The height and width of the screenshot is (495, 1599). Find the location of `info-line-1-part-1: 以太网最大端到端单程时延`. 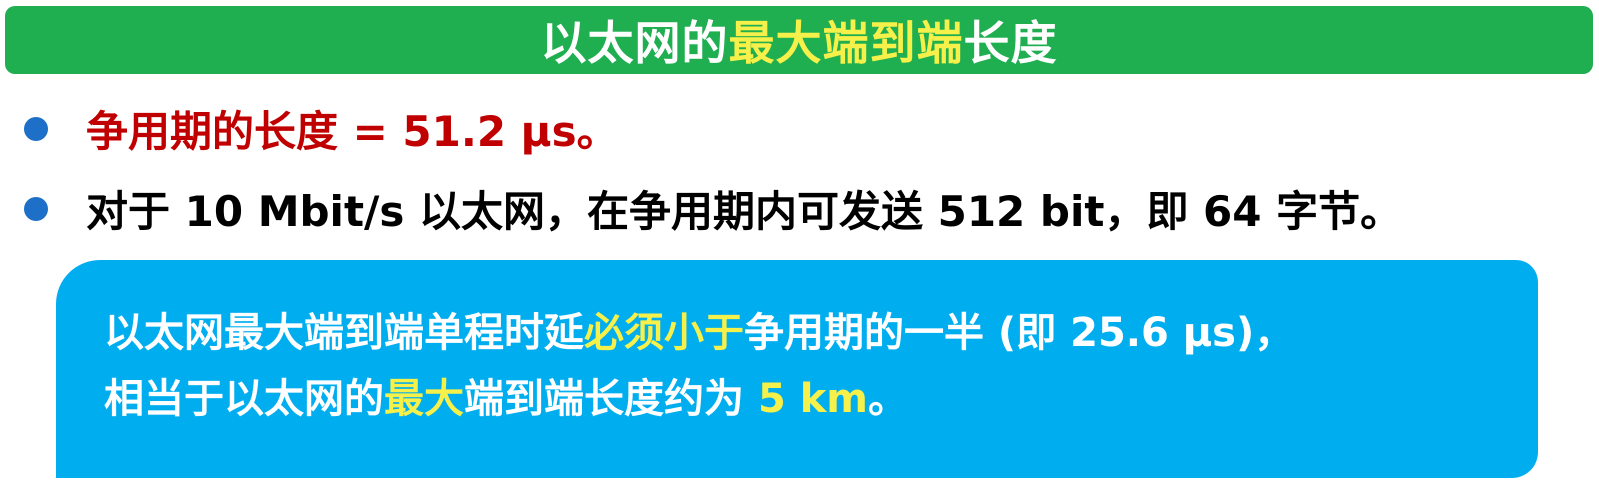

info-line-1-part-1: 以太网最大端到端单程时延 is located at coordinates (344, 333).